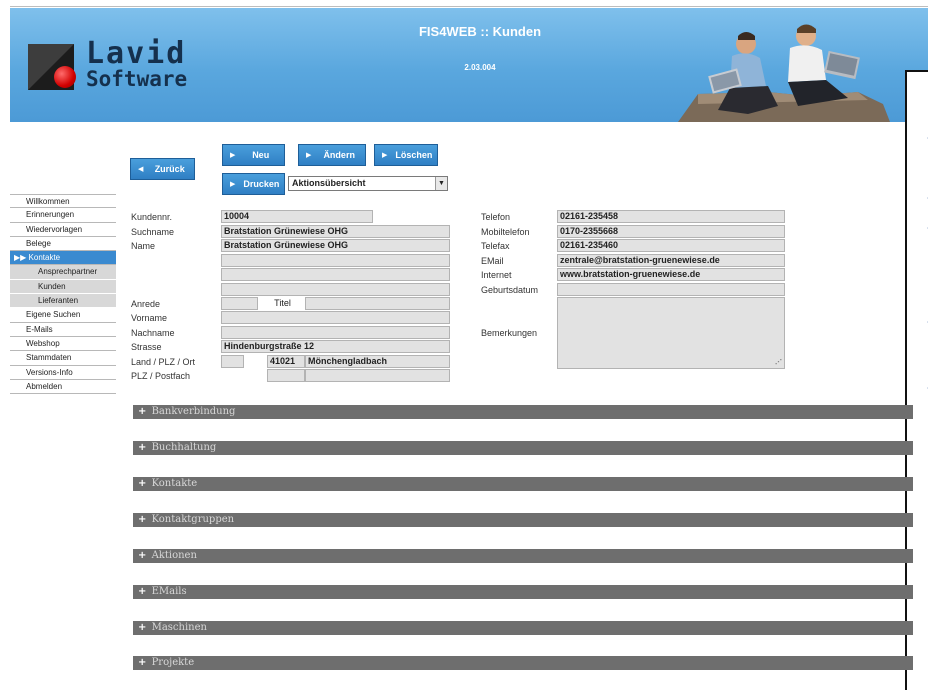  Describe the element at coordinates (523, 412) in the screenshot. I see `section-bankverbindung: + Bankverbindung` at that location.